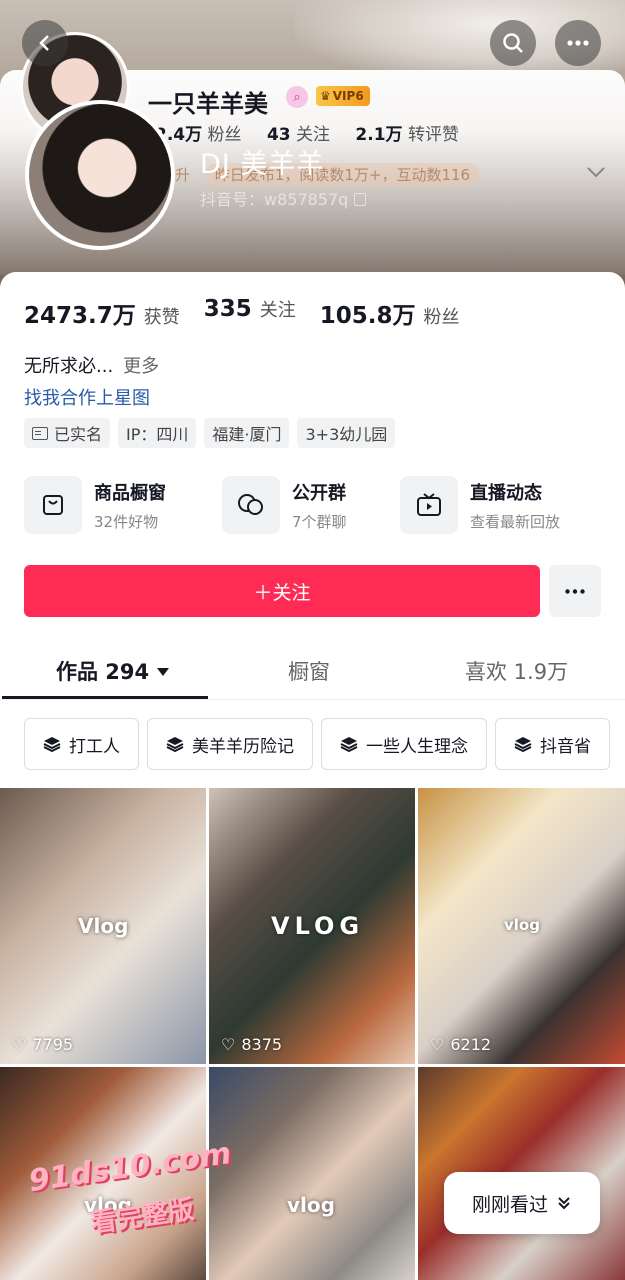  What do you see at coordinates (40, 433) in the screenshot?
I see `id-card-icon` at bounding box center [40, 433].